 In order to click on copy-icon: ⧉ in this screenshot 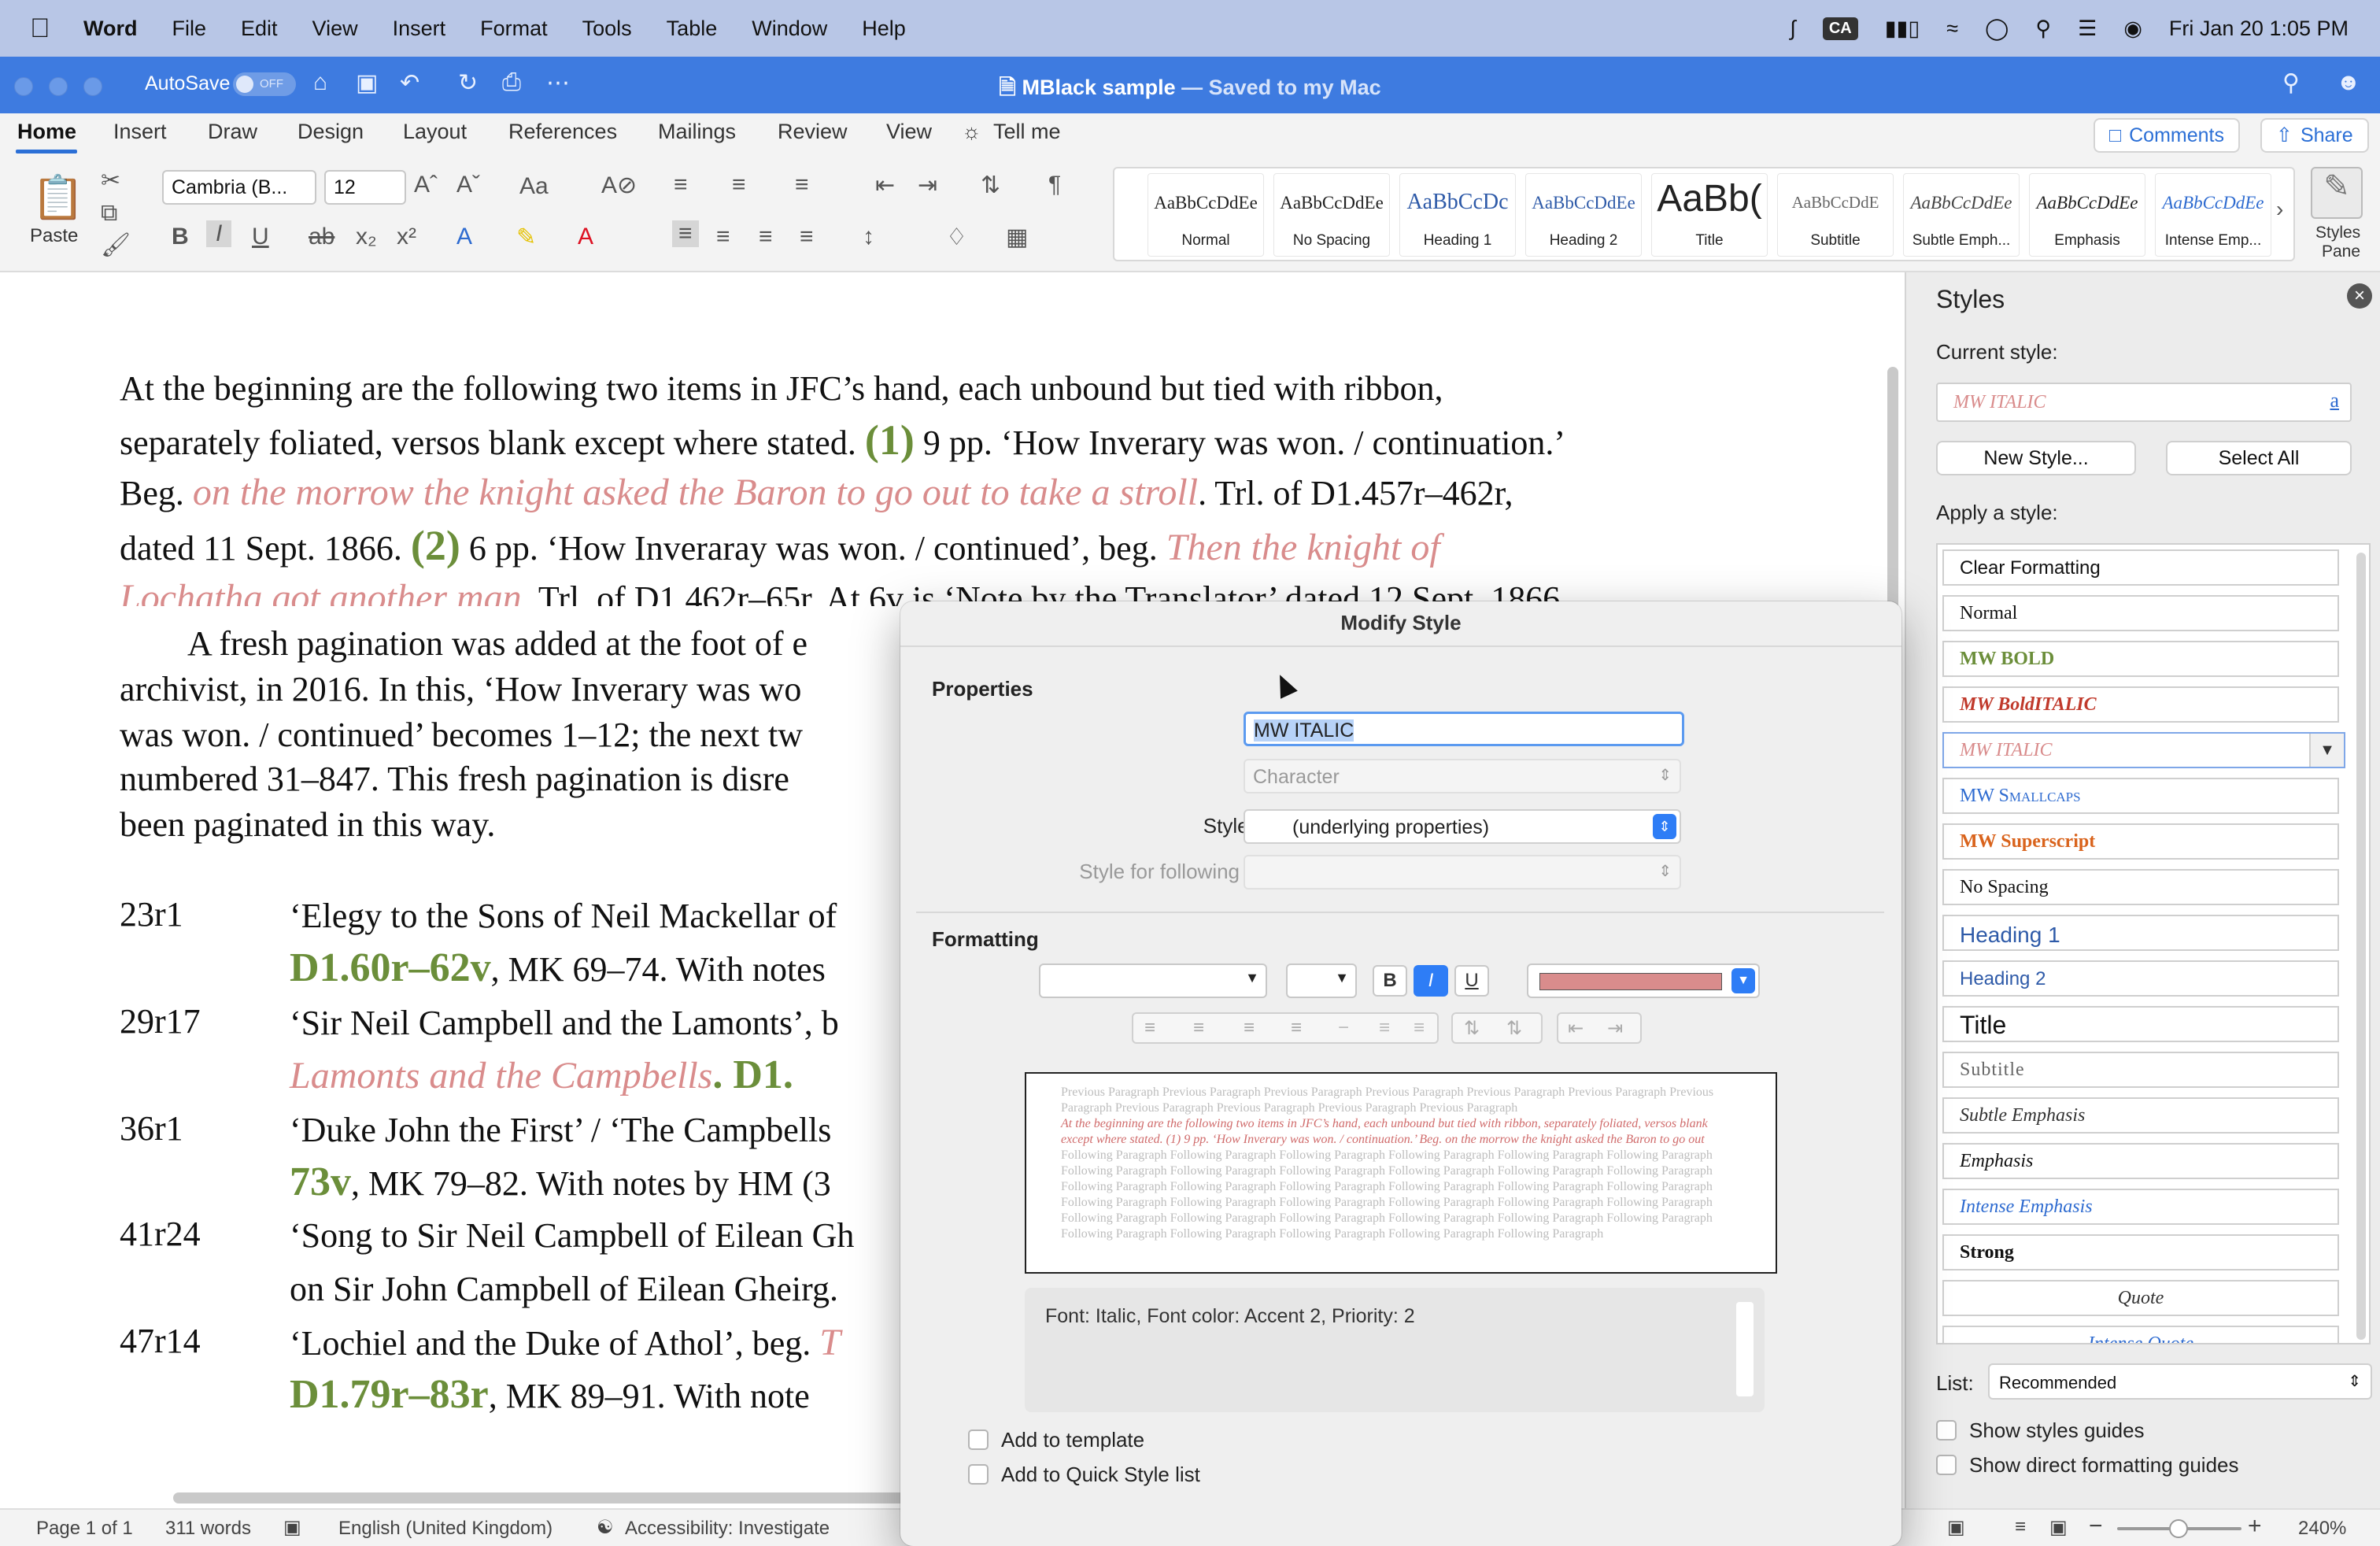, I will do `click(109, 213)`.